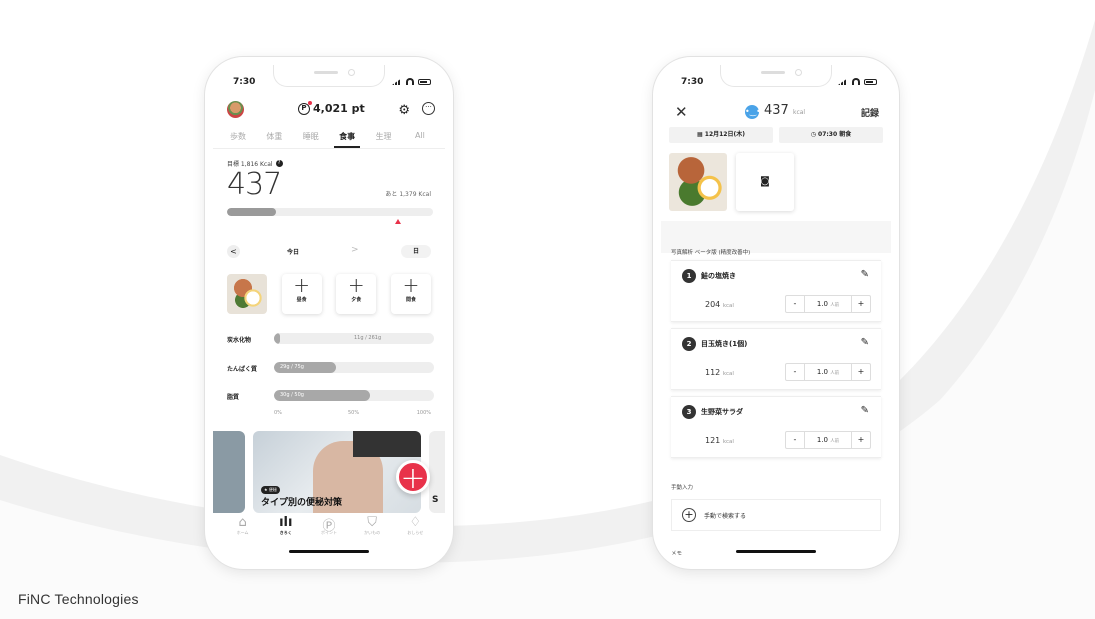  What do you see at coordinates (870, 112) in the screenshot?
I see `save-button: 記録` at bounding box center [870, 112].